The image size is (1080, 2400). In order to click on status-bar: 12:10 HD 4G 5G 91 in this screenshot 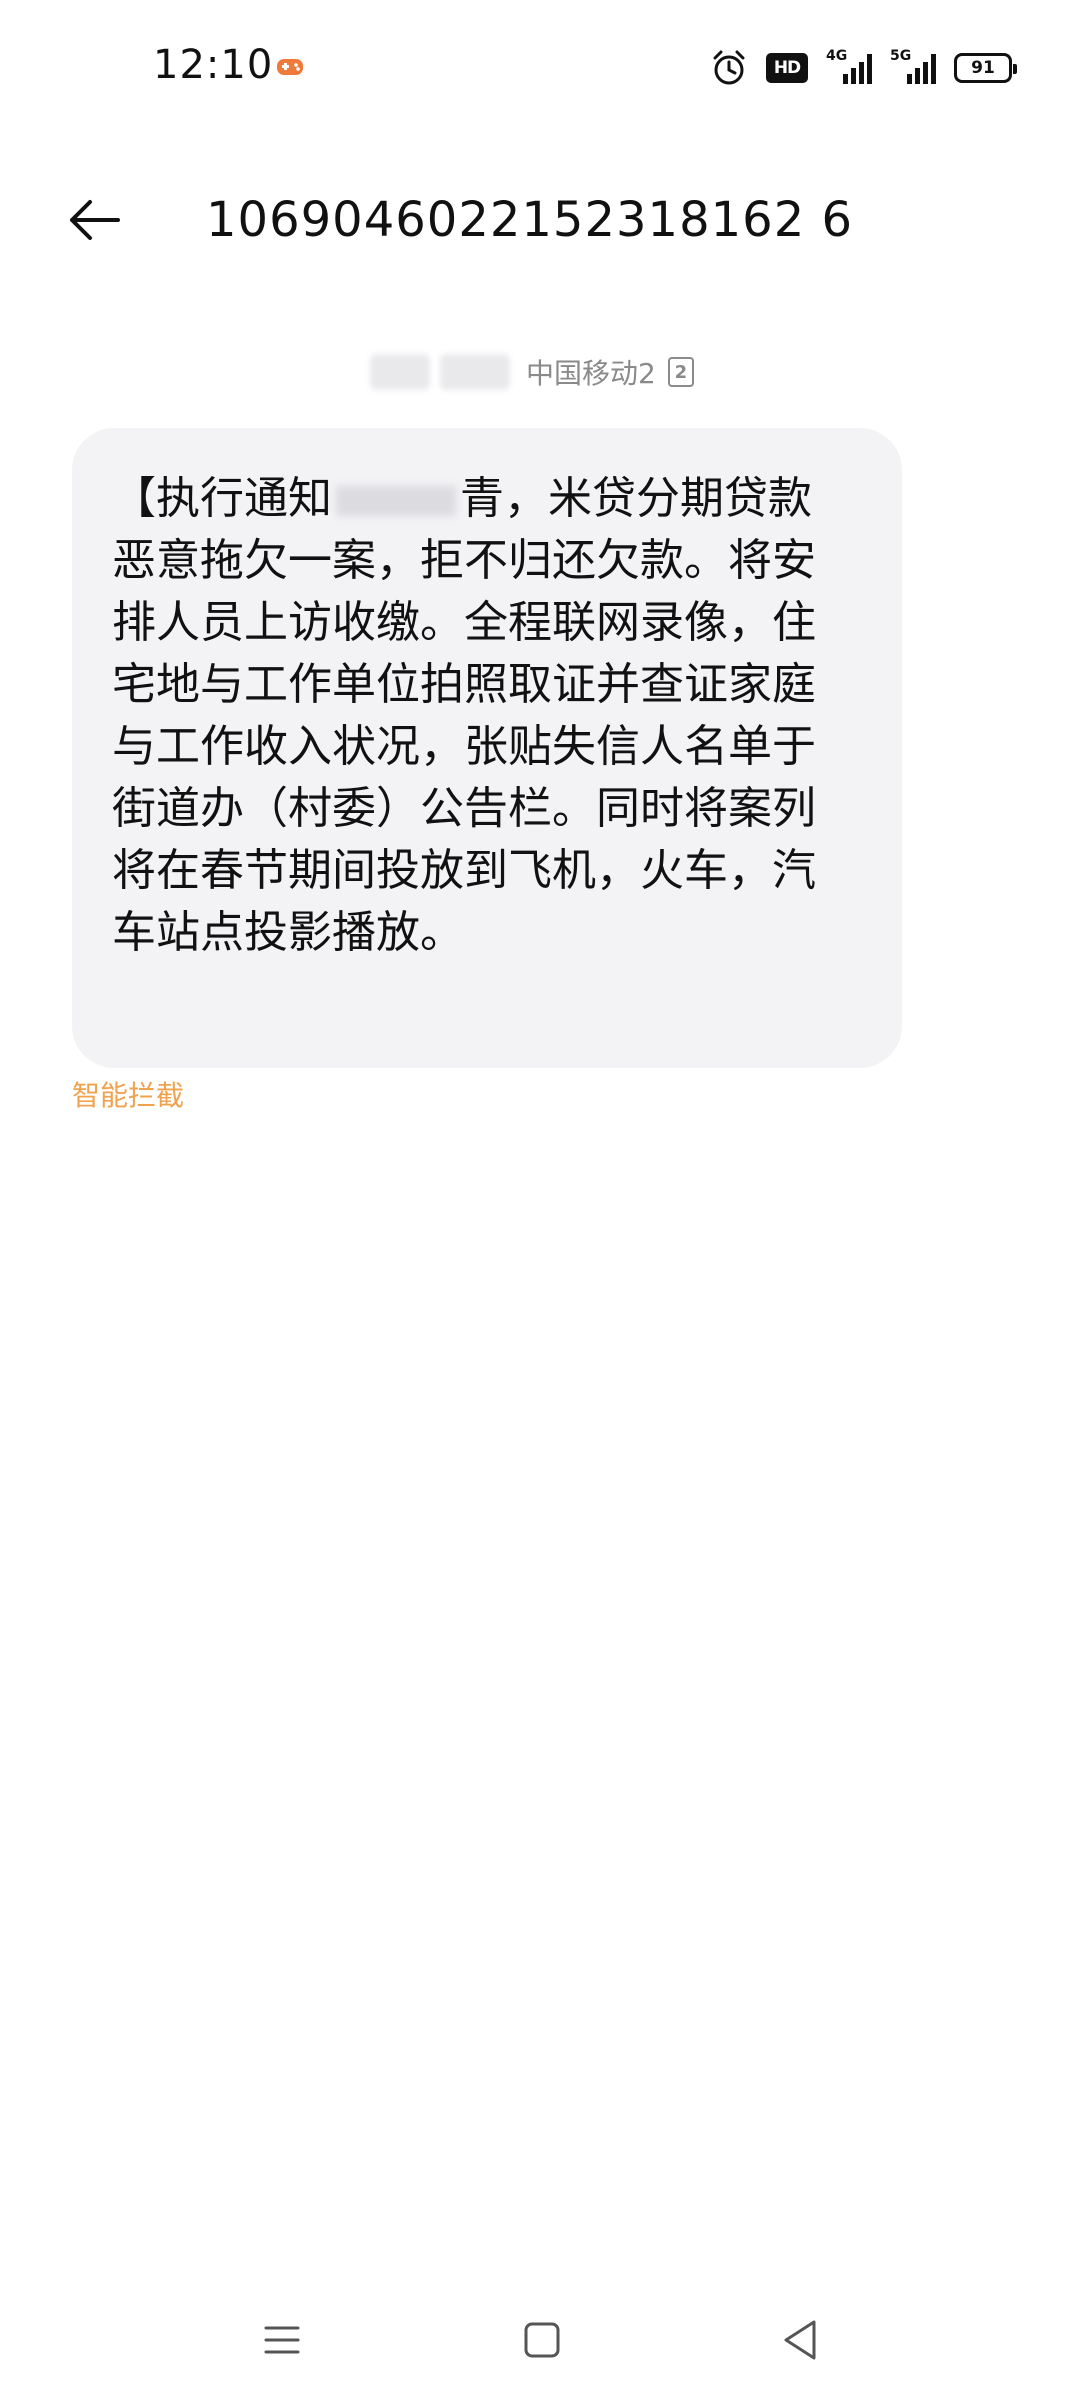, I will do `click(540, 70)`.